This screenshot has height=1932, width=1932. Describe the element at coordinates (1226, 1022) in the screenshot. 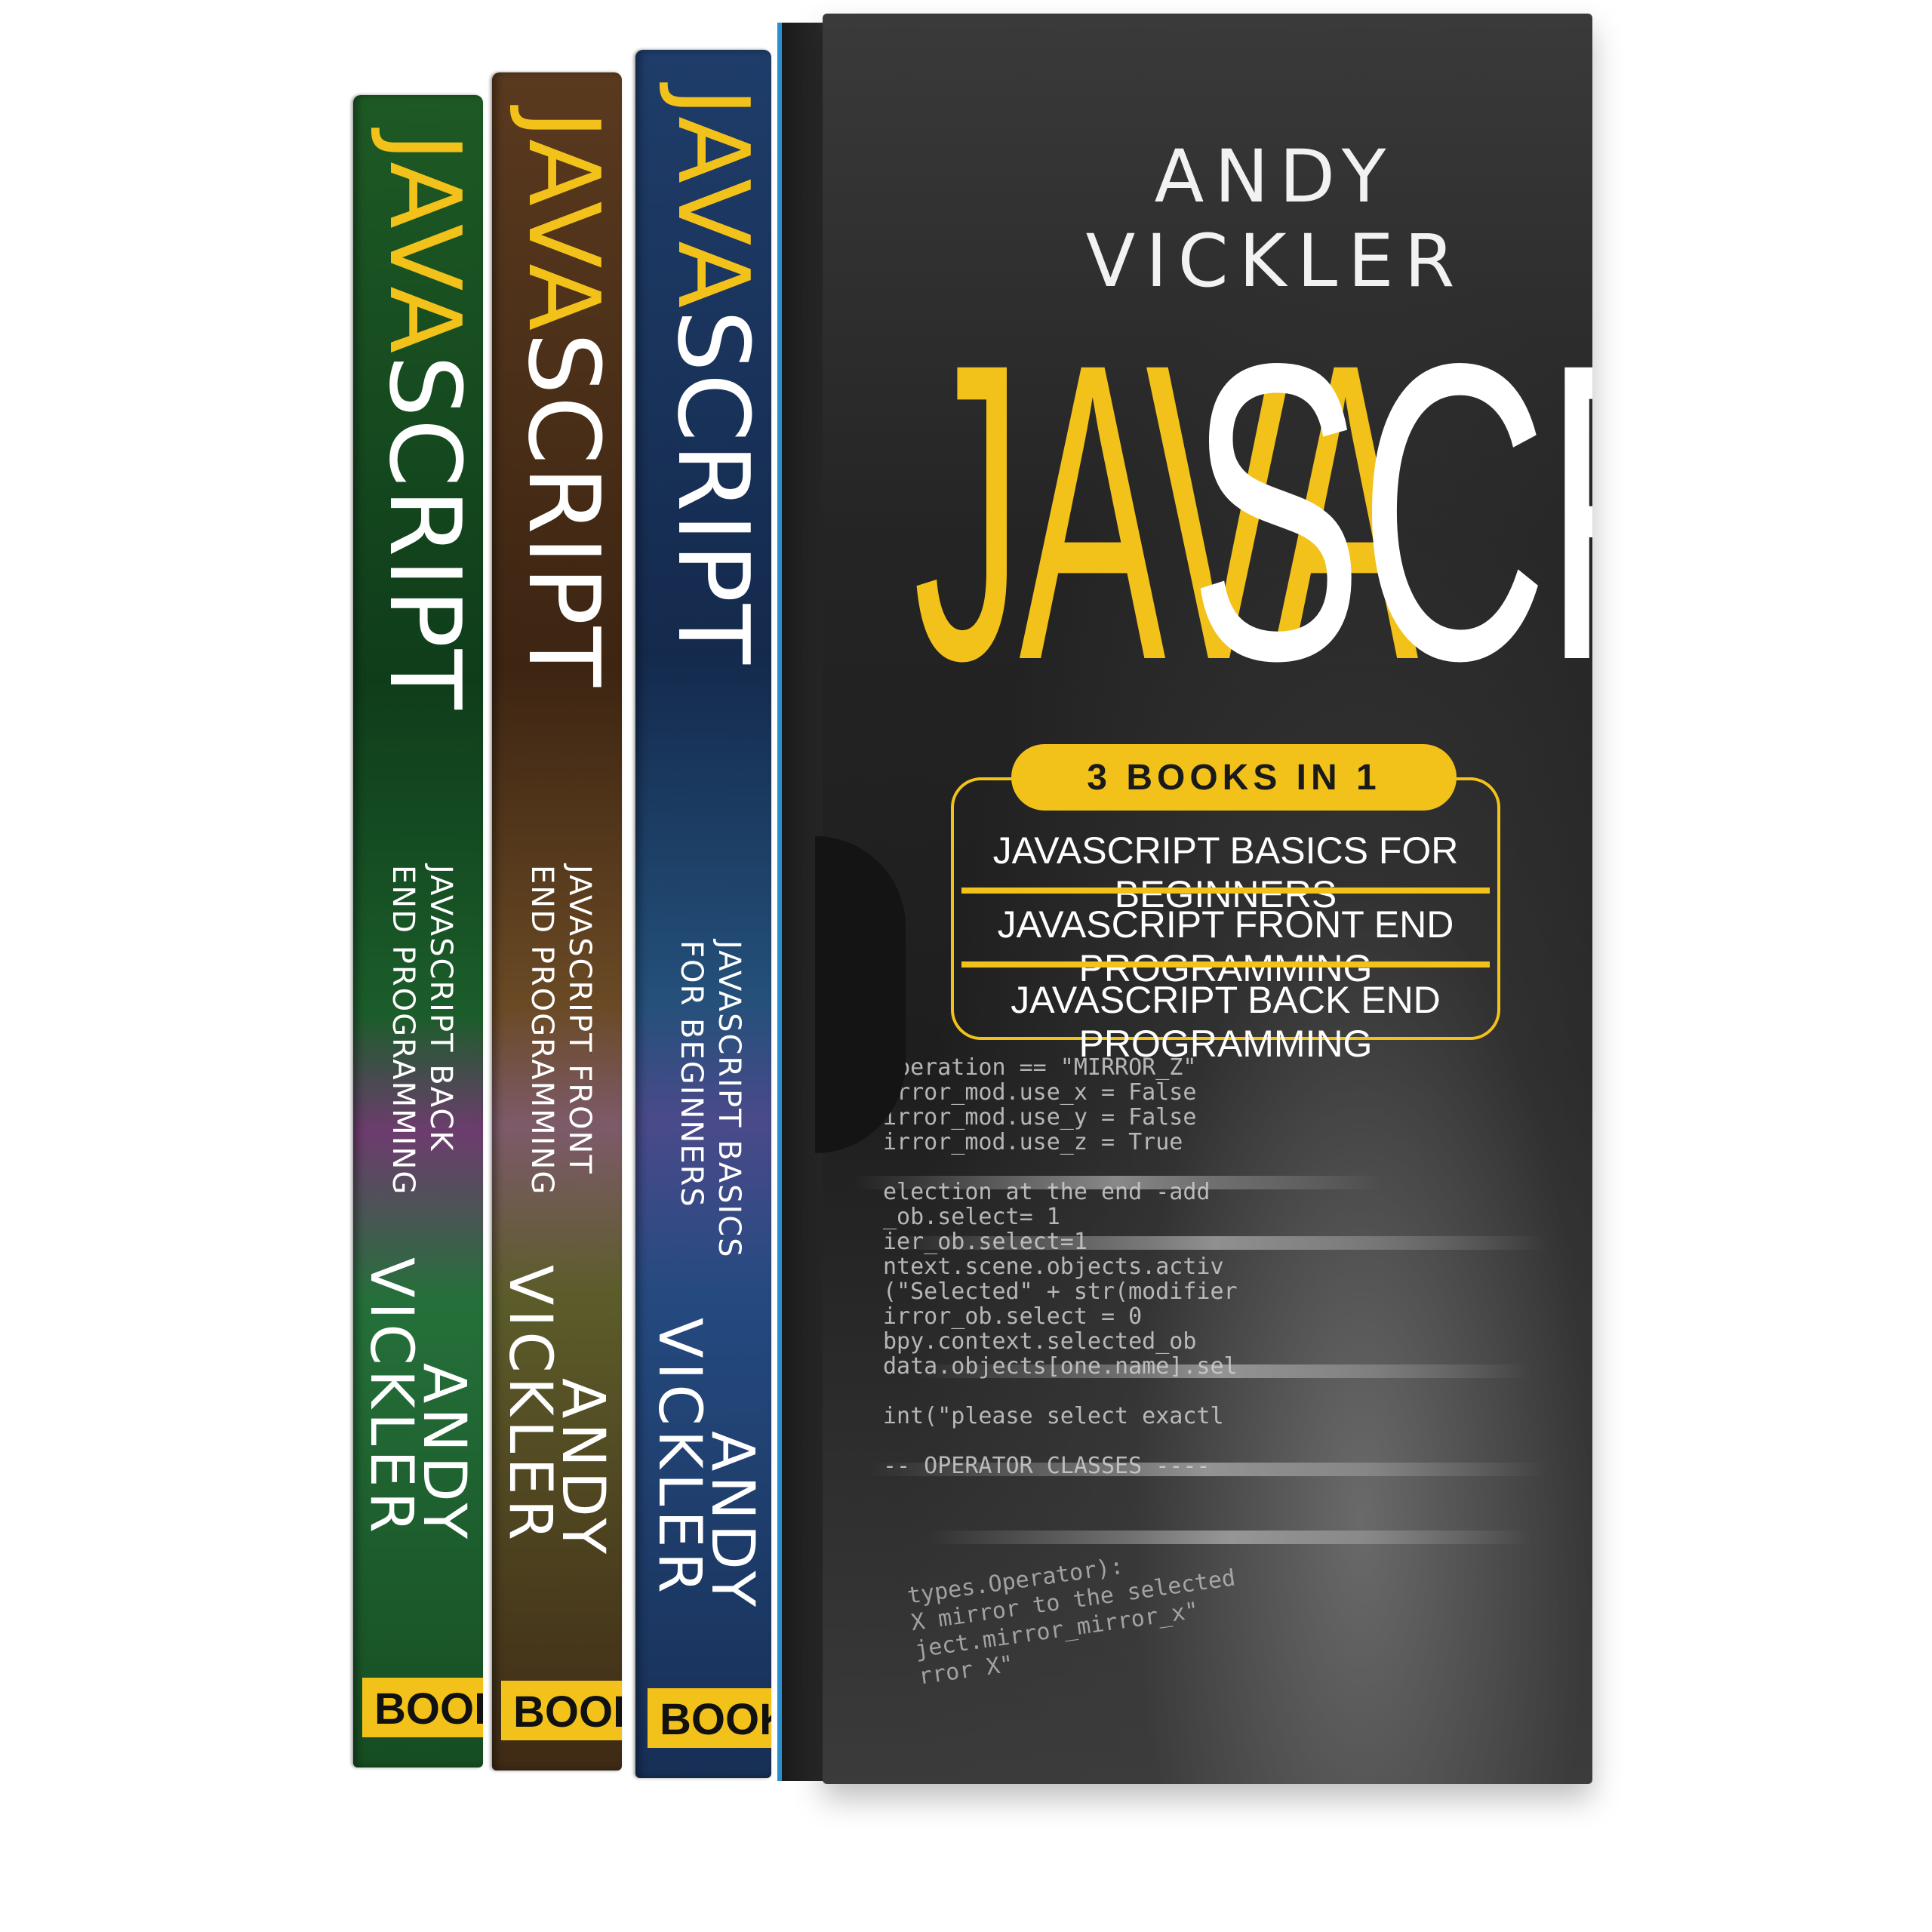

I see `book-list-item-3: JAVASCRIPT BACK END PROGRAMMING` at that location.